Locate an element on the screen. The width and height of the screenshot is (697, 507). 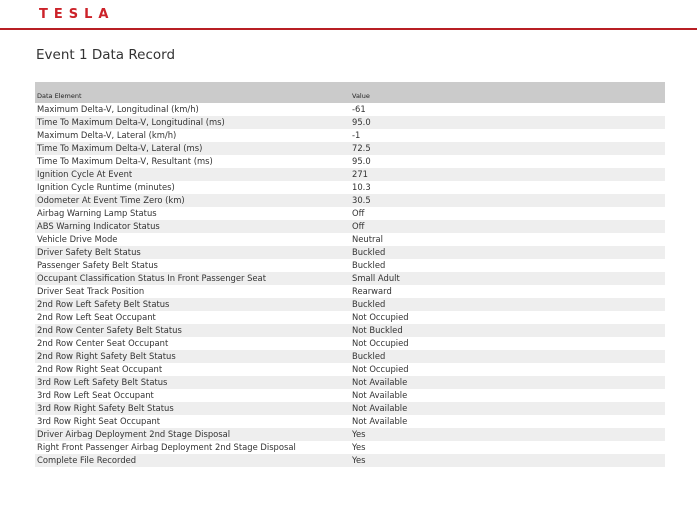
table-row: ABS Warning Indicator Status Off is located at coordinates (350, 226).